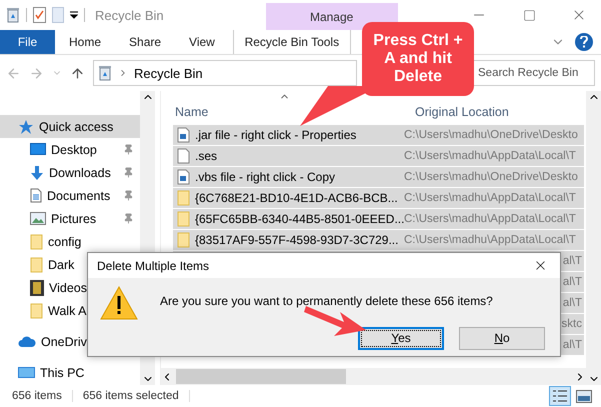  What do you see at coordinates (38, 149) in the screenshot?
I see `desktop-icon` at bounding box center [38, 149].